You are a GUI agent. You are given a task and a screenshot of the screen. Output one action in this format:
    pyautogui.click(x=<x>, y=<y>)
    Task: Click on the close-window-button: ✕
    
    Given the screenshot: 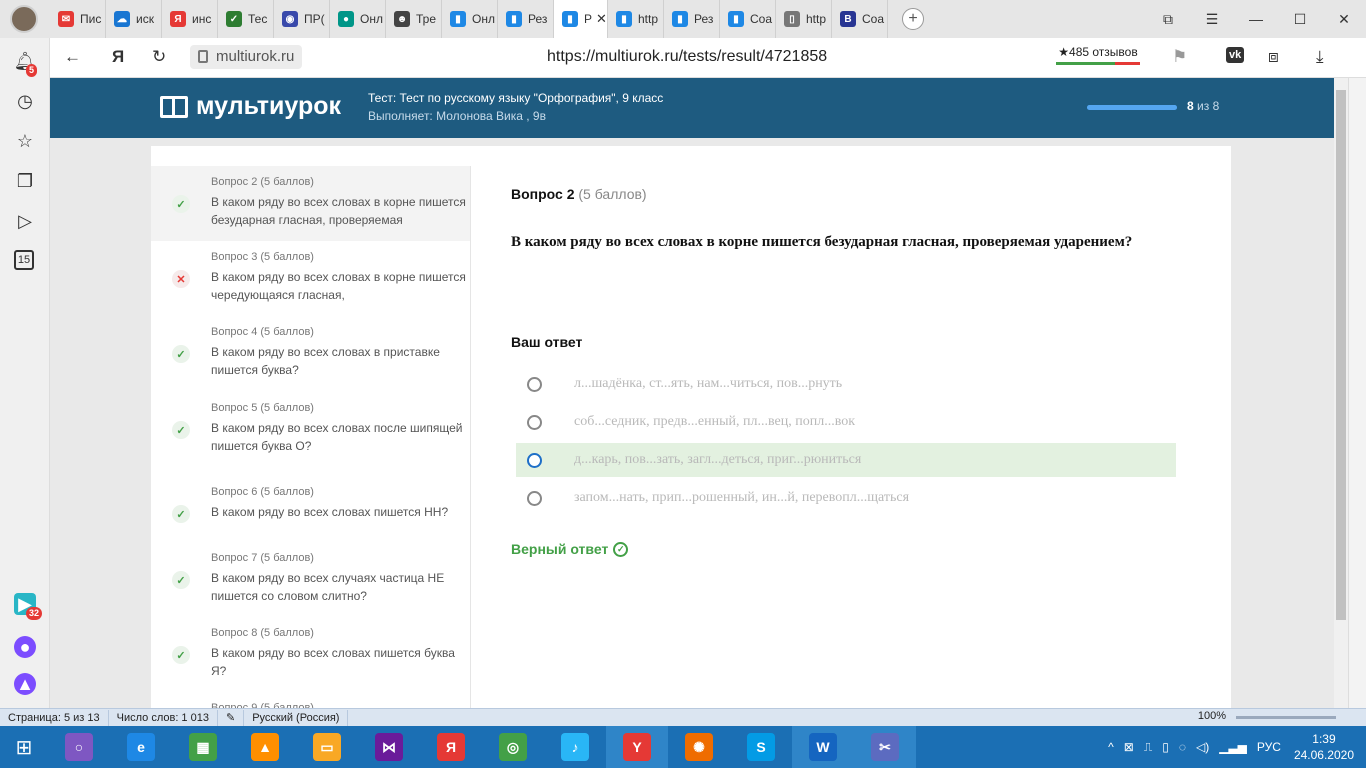 What is the action you would take?
    pyautogui.click(x=1344, y=19)
    